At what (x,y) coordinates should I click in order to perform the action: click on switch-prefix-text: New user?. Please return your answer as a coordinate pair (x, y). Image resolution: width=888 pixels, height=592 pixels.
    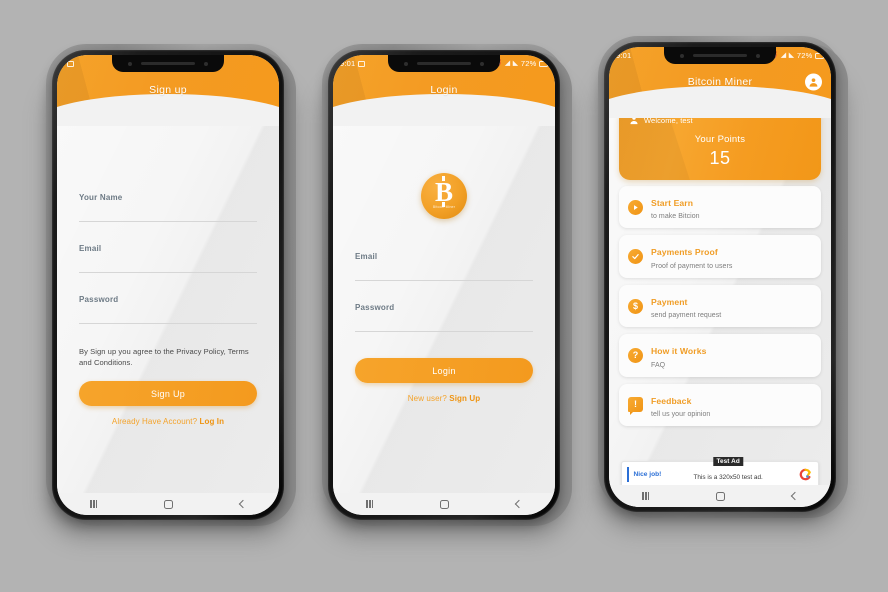
    Looking at the image, I should click on (428, 398).